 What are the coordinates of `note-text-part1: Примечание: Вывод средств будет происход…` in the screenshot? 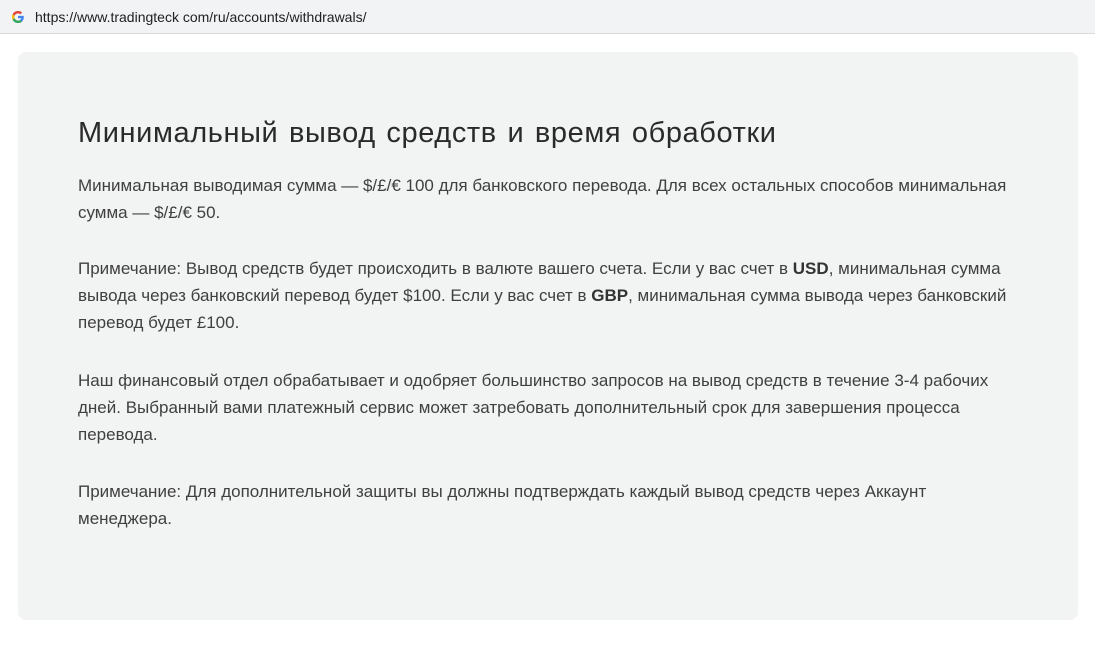 It's located at (435, 268).